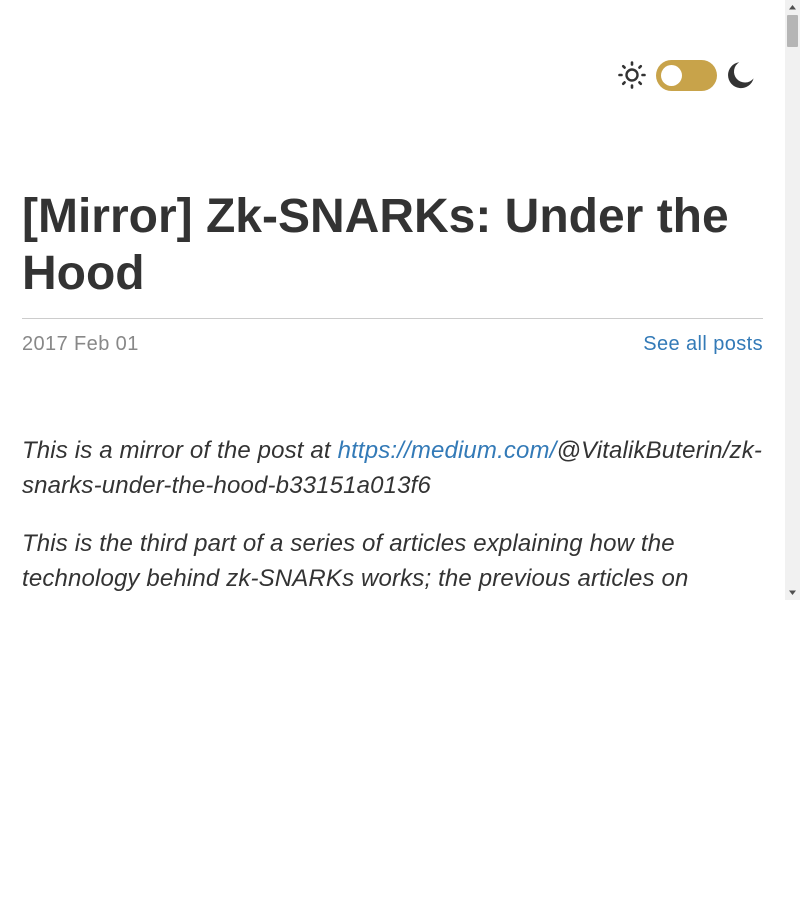  What do you see at coordinates (792, 31) in the screenshot?
I see `scrollbar-thumb` at bounding box center [792, 31].